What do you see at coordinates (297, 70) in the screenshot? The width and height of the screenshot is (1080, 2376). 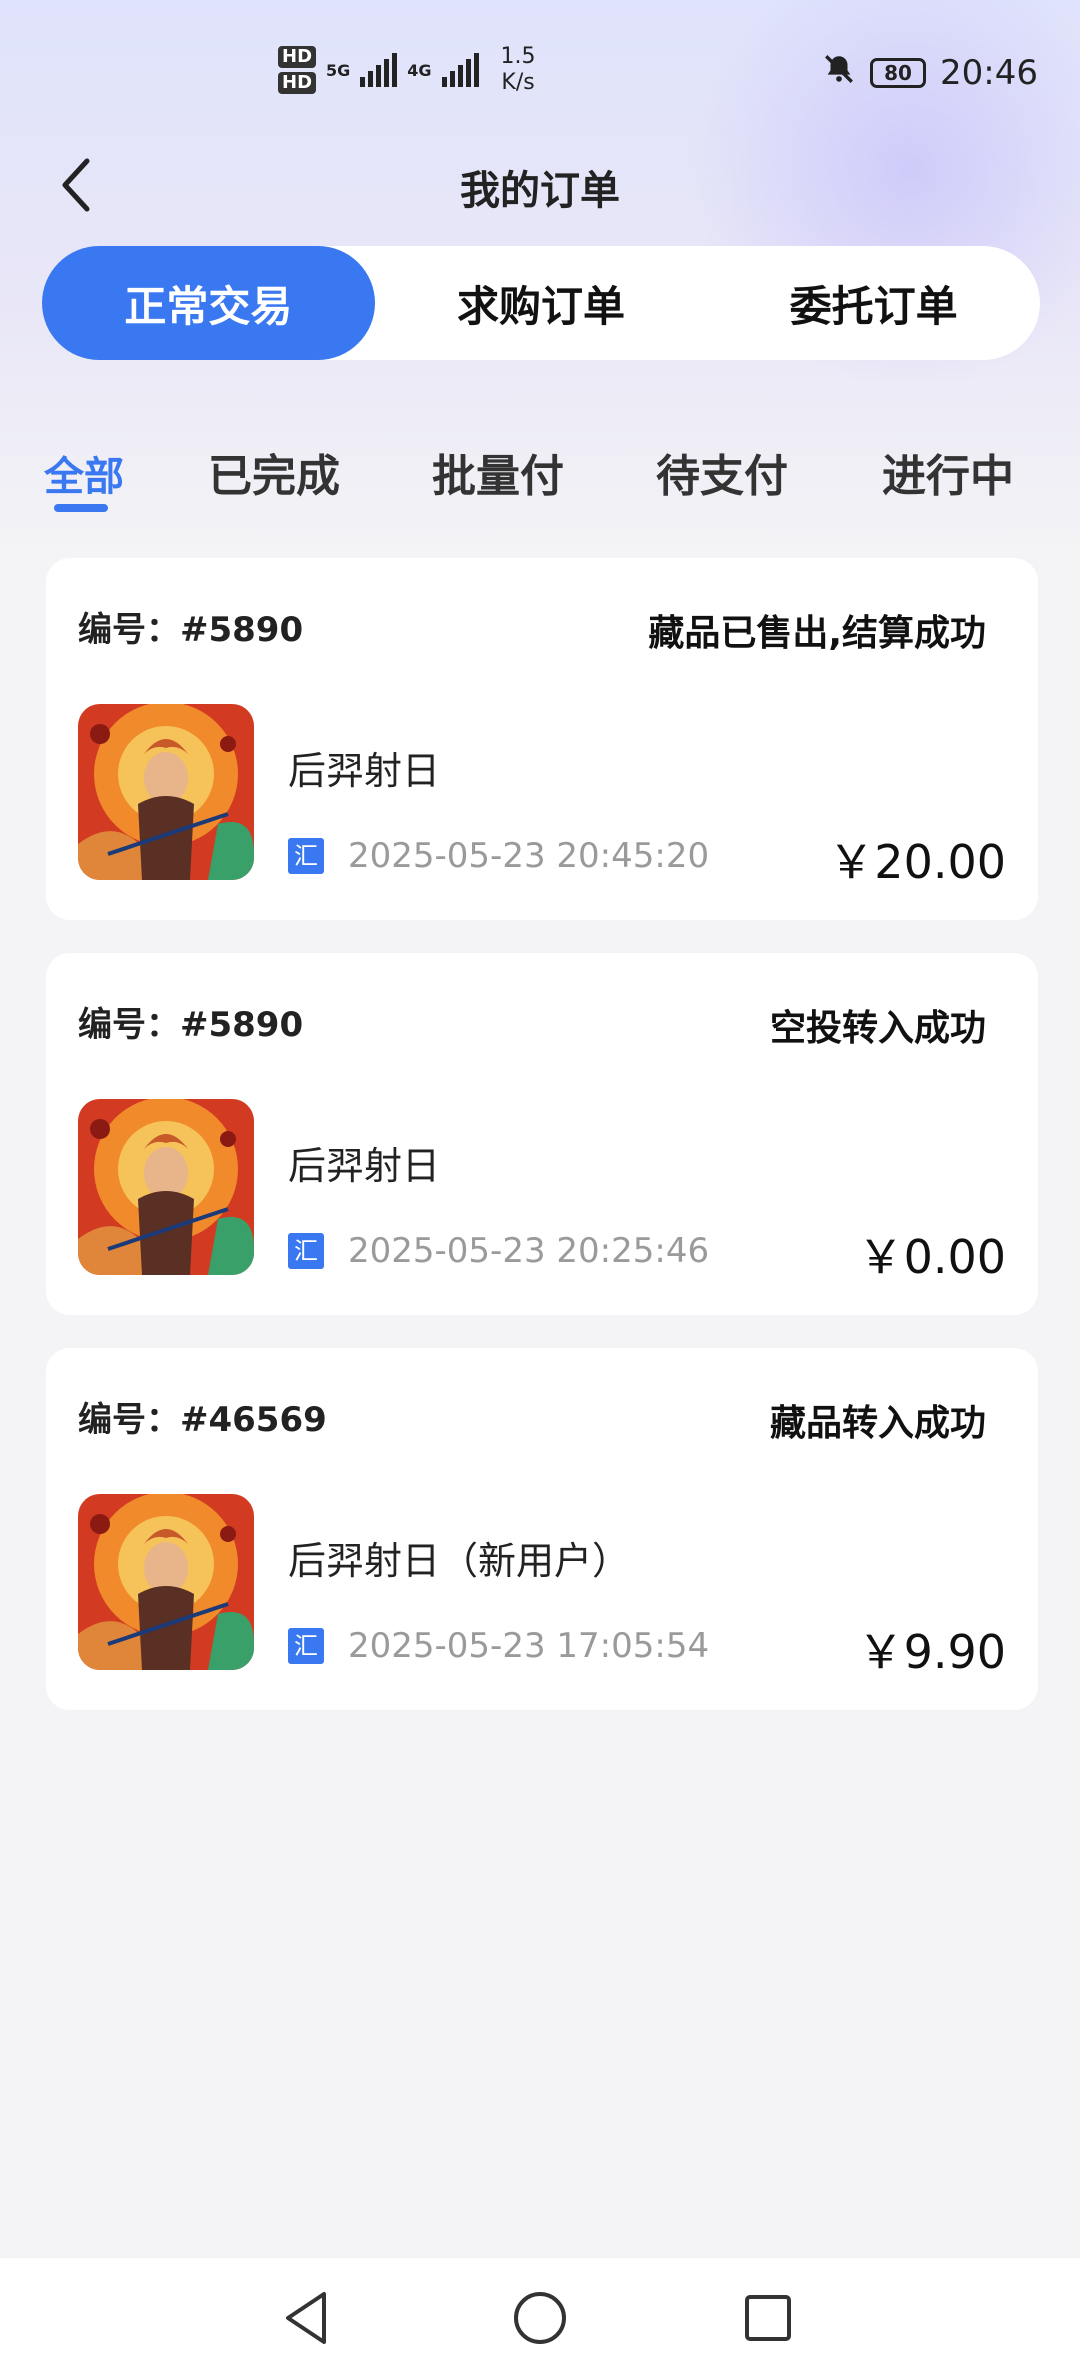 I see `hd-indicators: HD HD` at bounding box center [297, 70].